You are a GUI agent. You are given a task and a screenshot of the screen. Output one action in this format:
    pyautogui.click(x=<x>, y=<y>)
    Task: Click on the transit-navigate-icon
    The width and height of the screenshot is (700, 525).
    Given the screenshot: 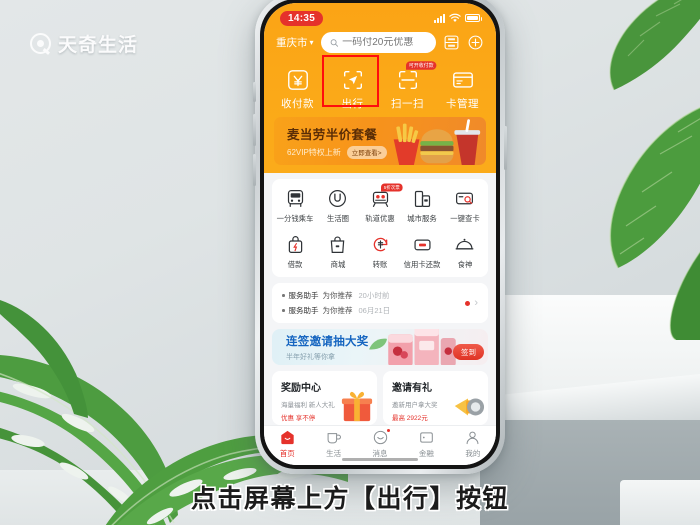 What is the action you would take?
    pyautogui.click(x=352, y=80)
    